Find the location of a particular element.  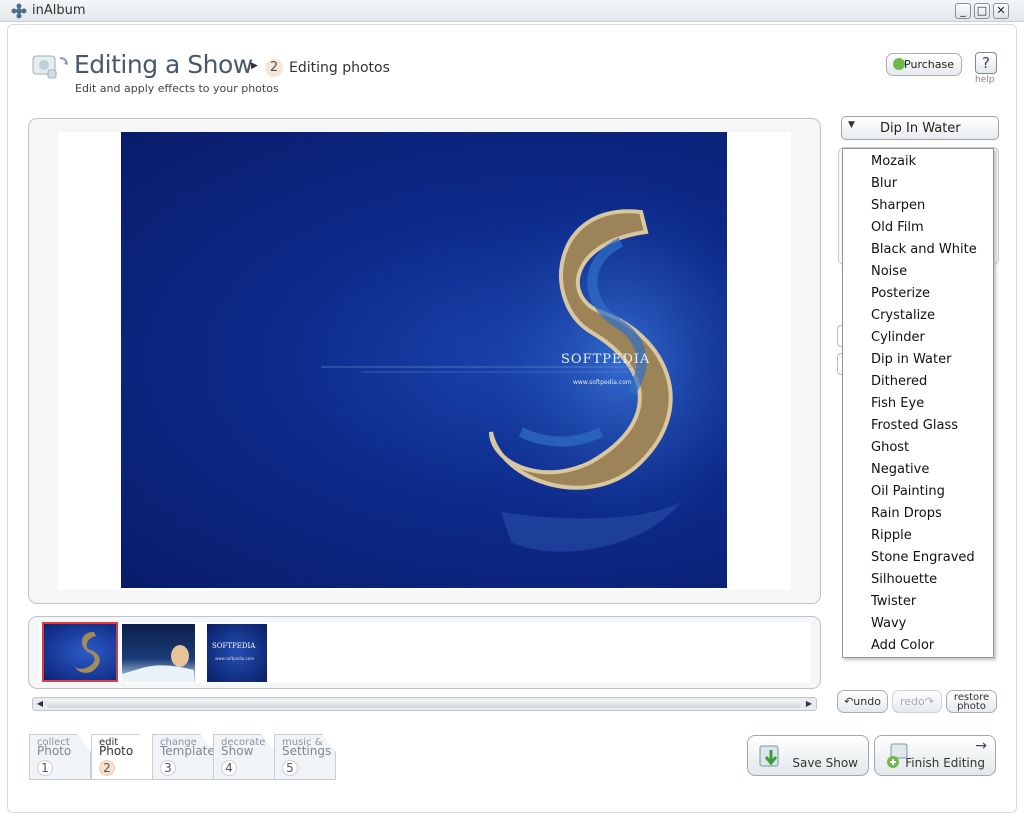

minimize-button: _ is located at coordinates (963, 11).